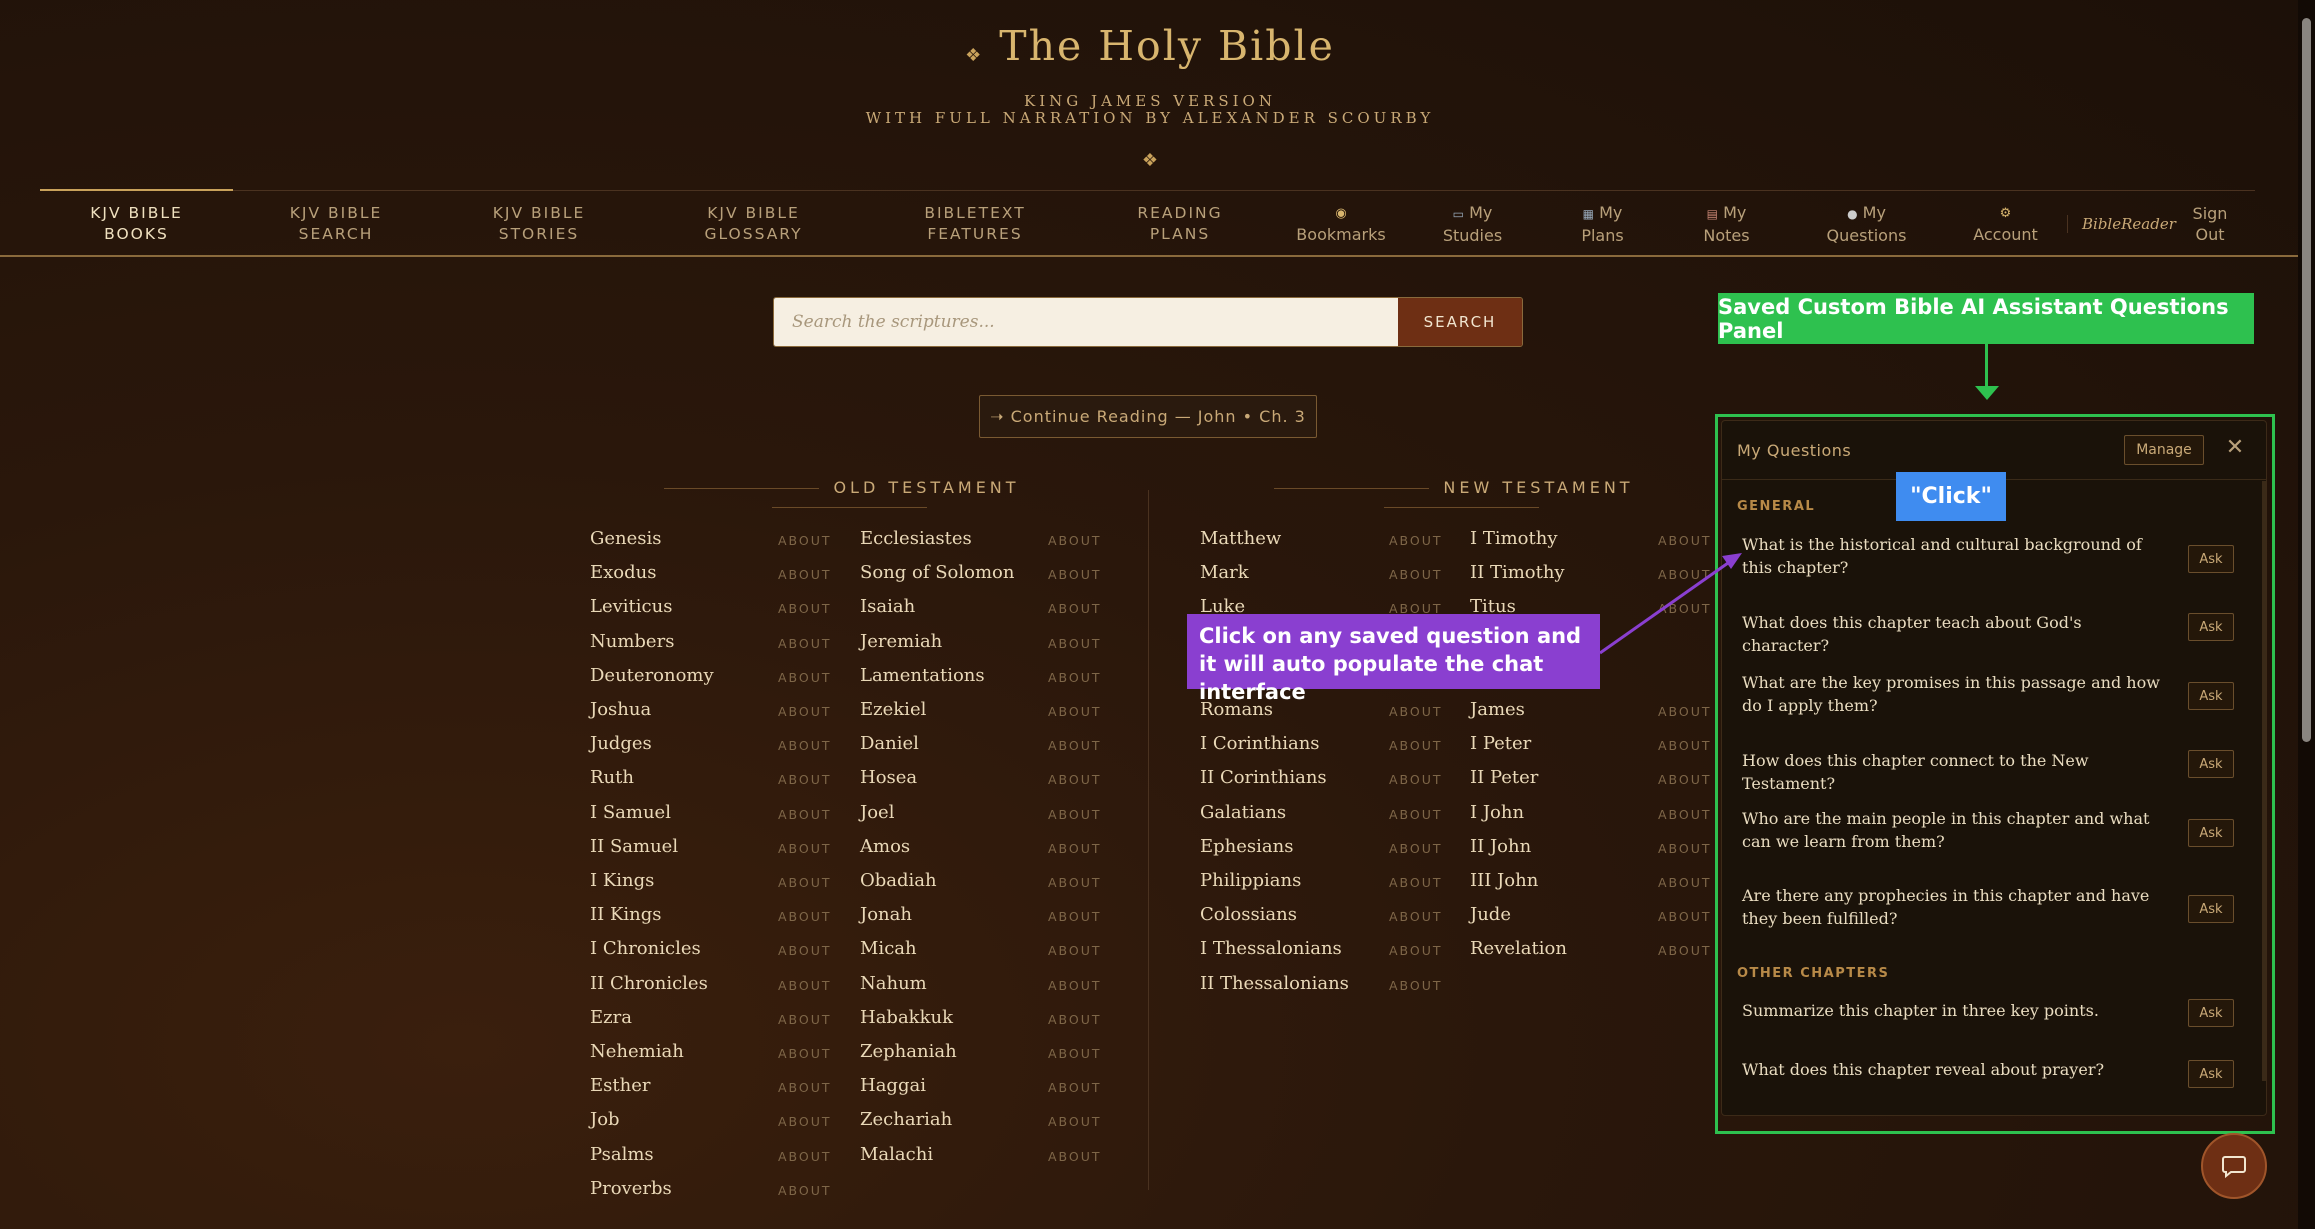 The width and height of the screenshot is (2315, 1229). What do you see at coordinates (623, 572) in the screenshot?
I see `book-link: Exodus` at bounding box center [623, 572].